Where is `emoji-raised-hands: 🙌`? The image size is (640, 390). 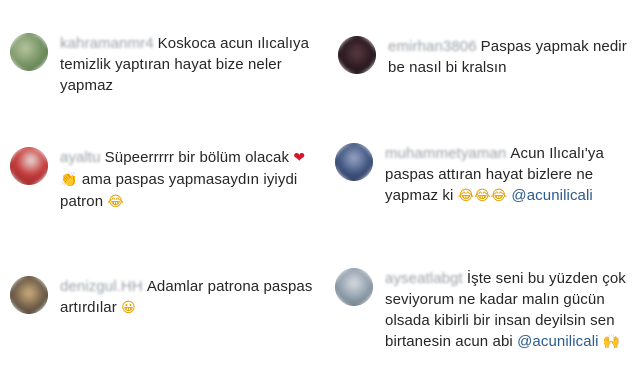 emoji-raised-hands: 🙌 is located at coordinates (611, 342).